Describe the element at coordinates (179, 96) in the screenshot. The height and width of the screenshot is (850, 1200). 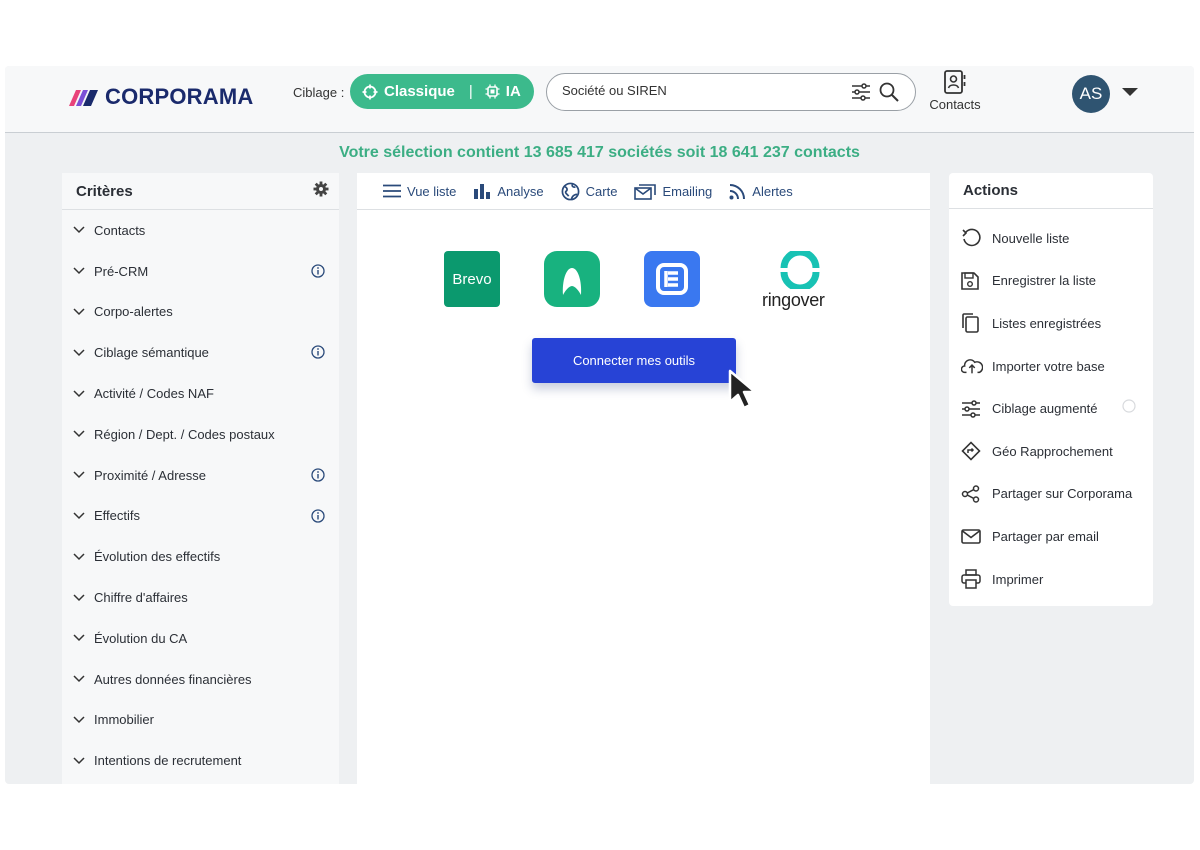
I see `logo-text: CORPORAMA` at that location.